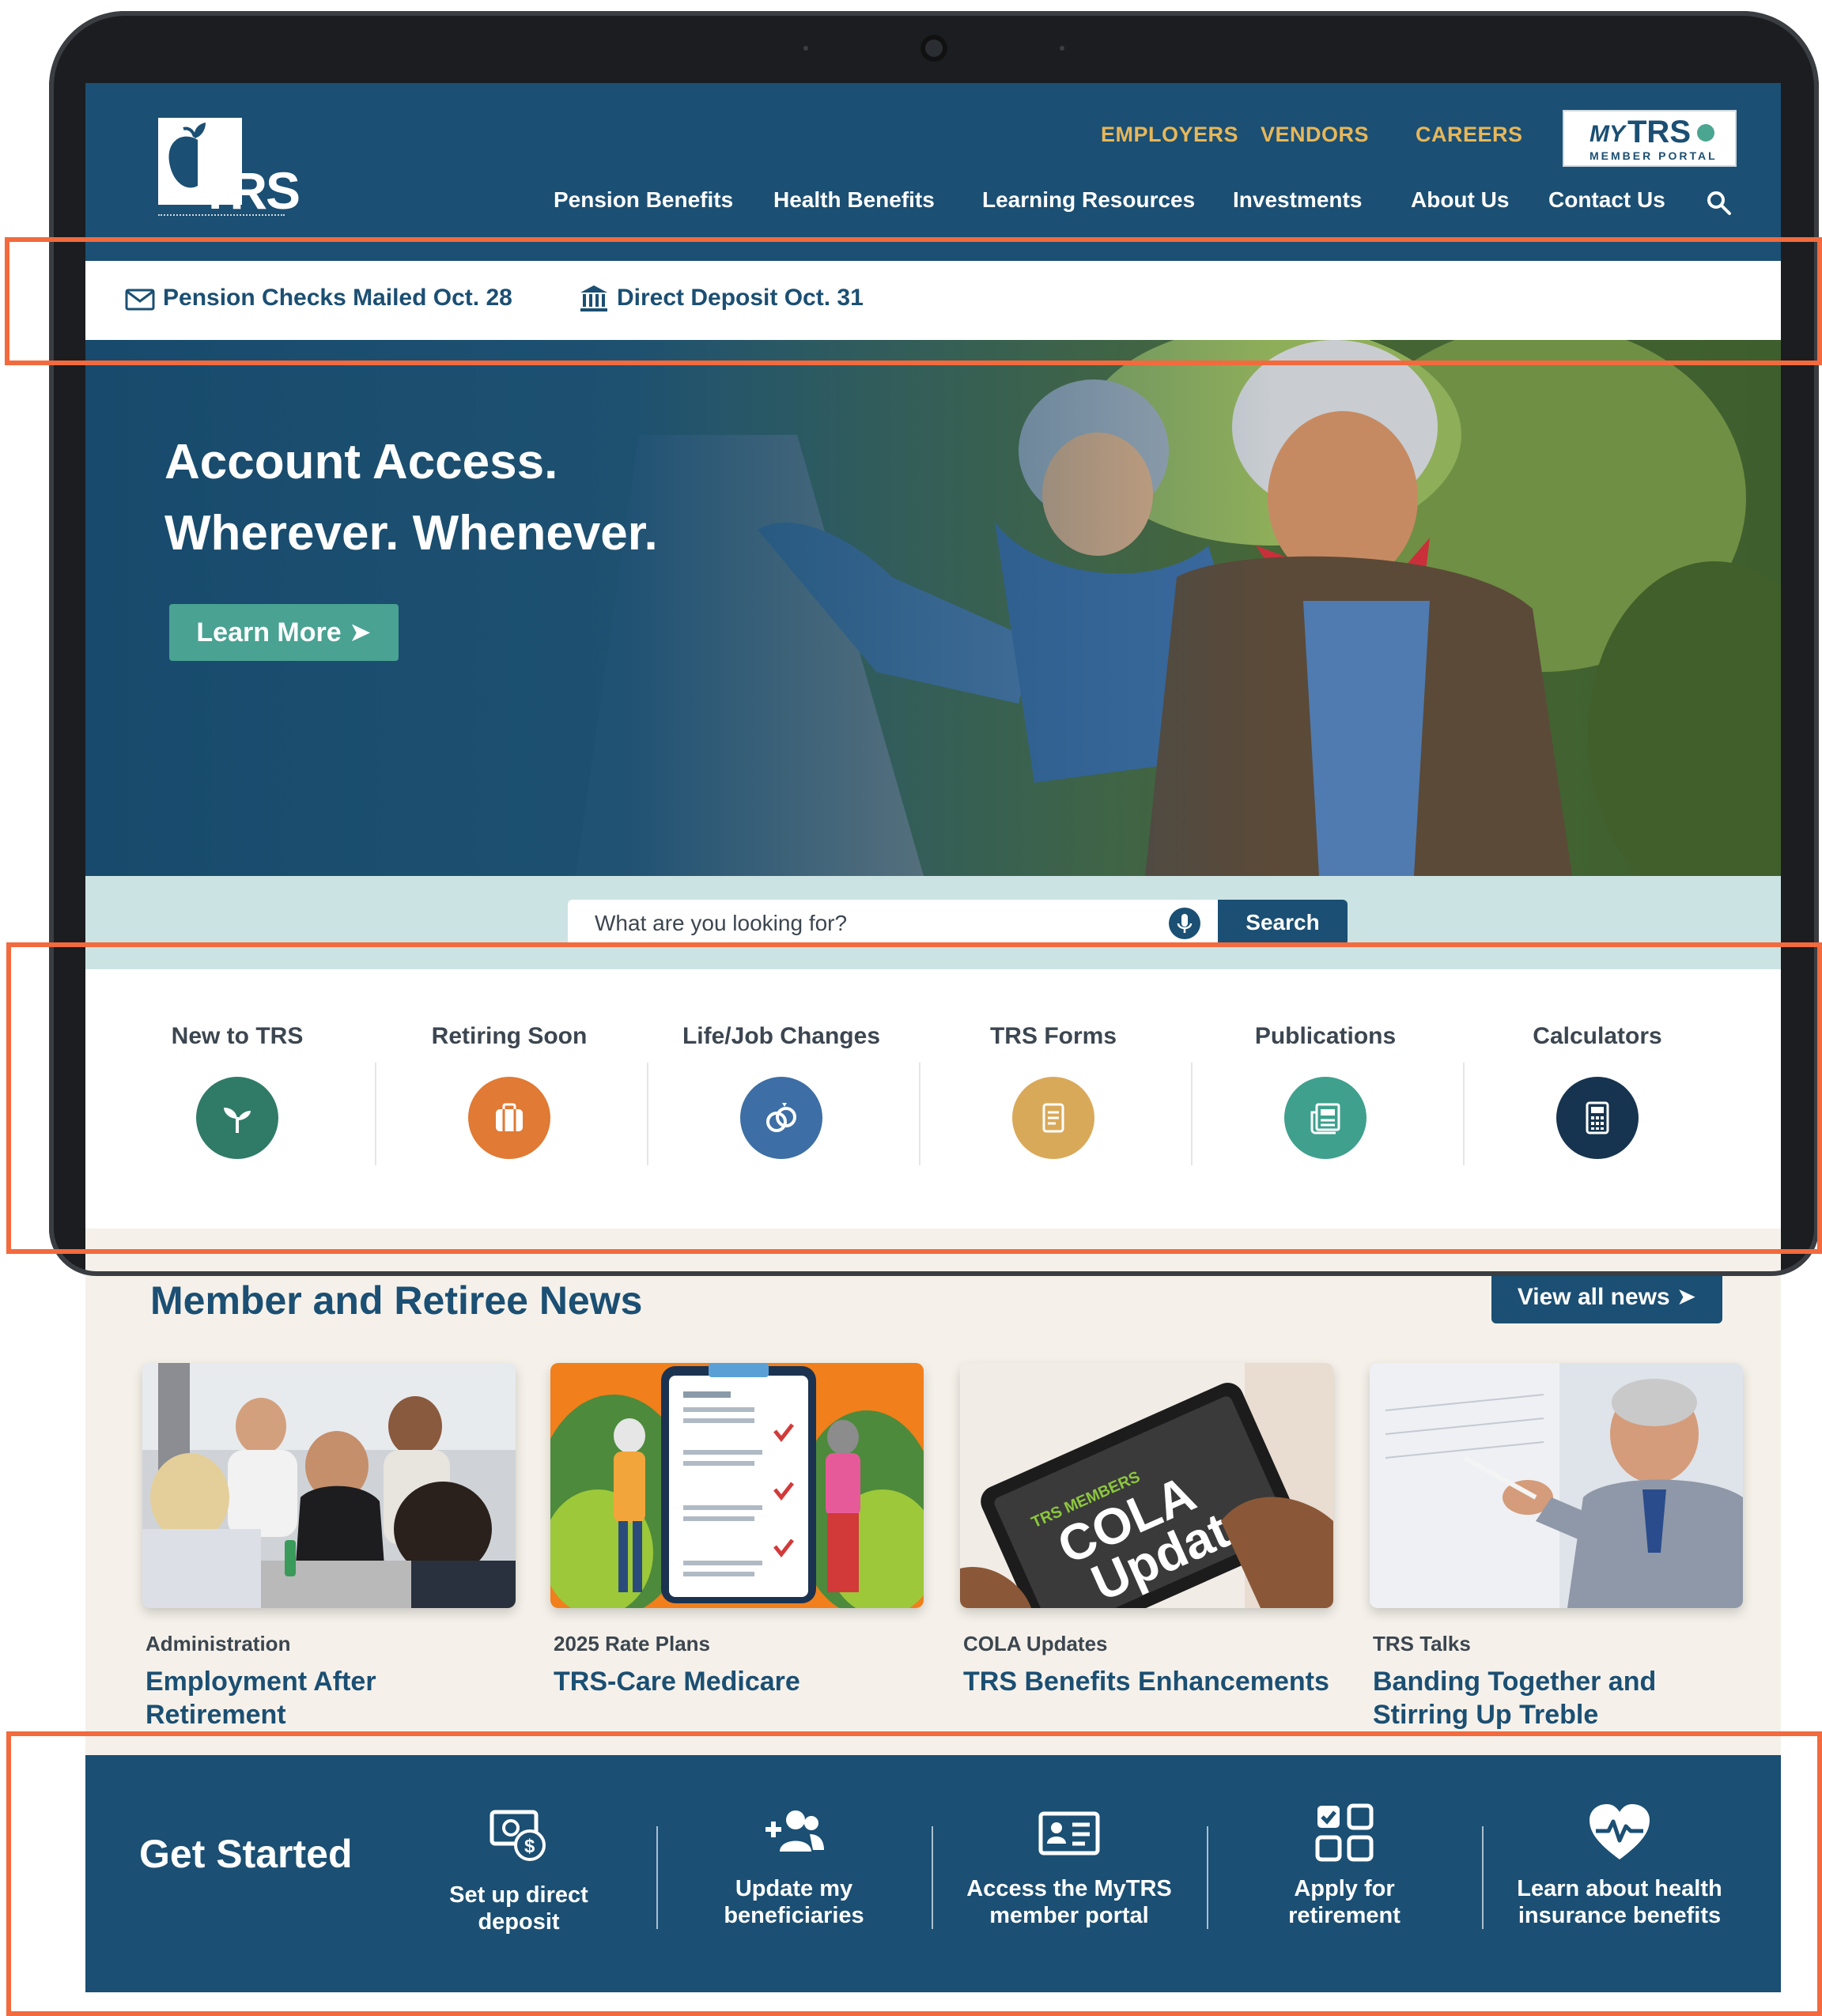 This screenshot has width=1822, height=2016. Describe the element at coordinates (1069, 1888) in the screenshot. I see `label-line: Access the MyTRS` at that location.